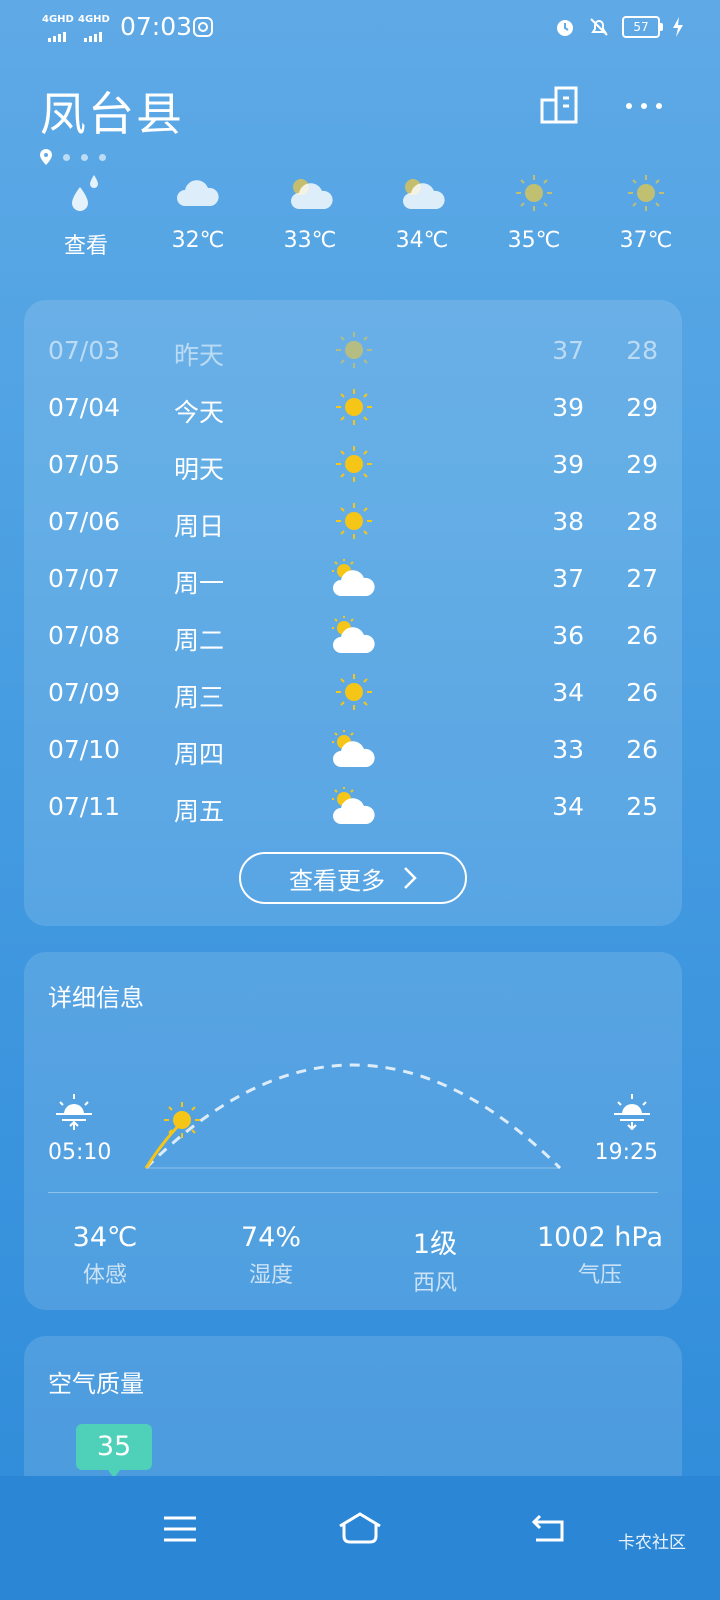 The width and height of the screenshot is (720, 1600). Describe the element at coordinates (642, 806) in the screenshot. I see `forecast-low: 25` at that location.